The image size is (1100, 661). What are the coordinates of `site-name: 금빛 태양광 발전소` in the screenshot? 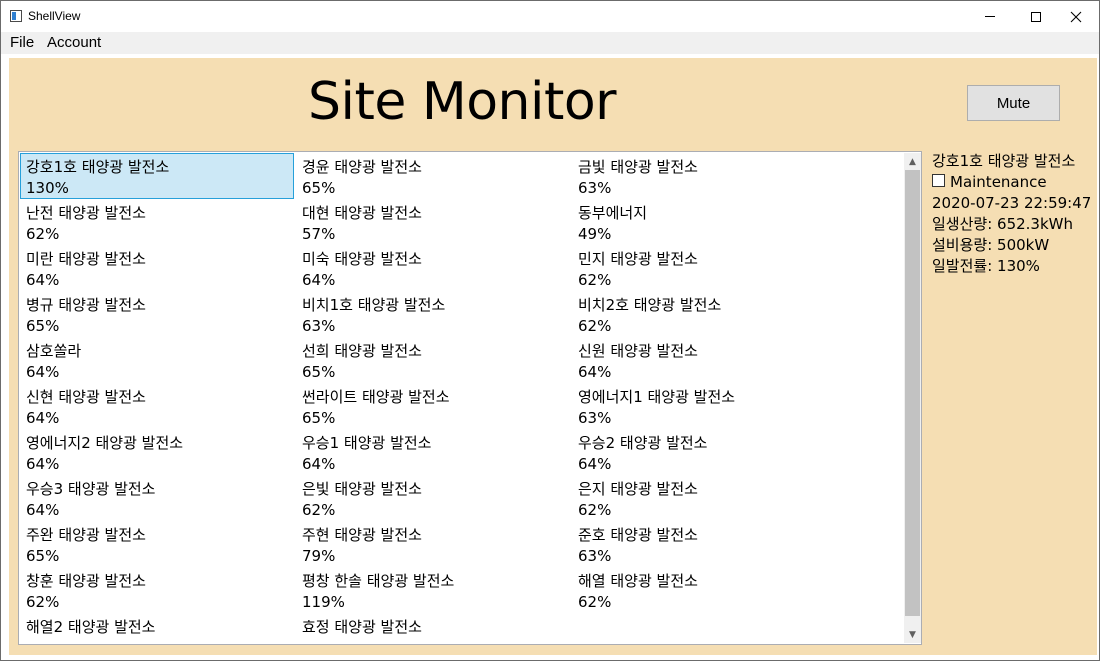 It's located at (638, 167).